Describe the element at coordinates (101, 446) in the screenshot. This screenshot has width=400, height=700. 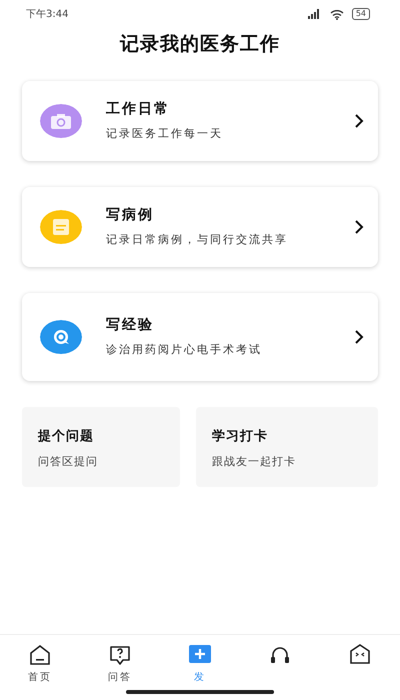
I see `shortcut-card: 提个问题 问答区提问` at that location.